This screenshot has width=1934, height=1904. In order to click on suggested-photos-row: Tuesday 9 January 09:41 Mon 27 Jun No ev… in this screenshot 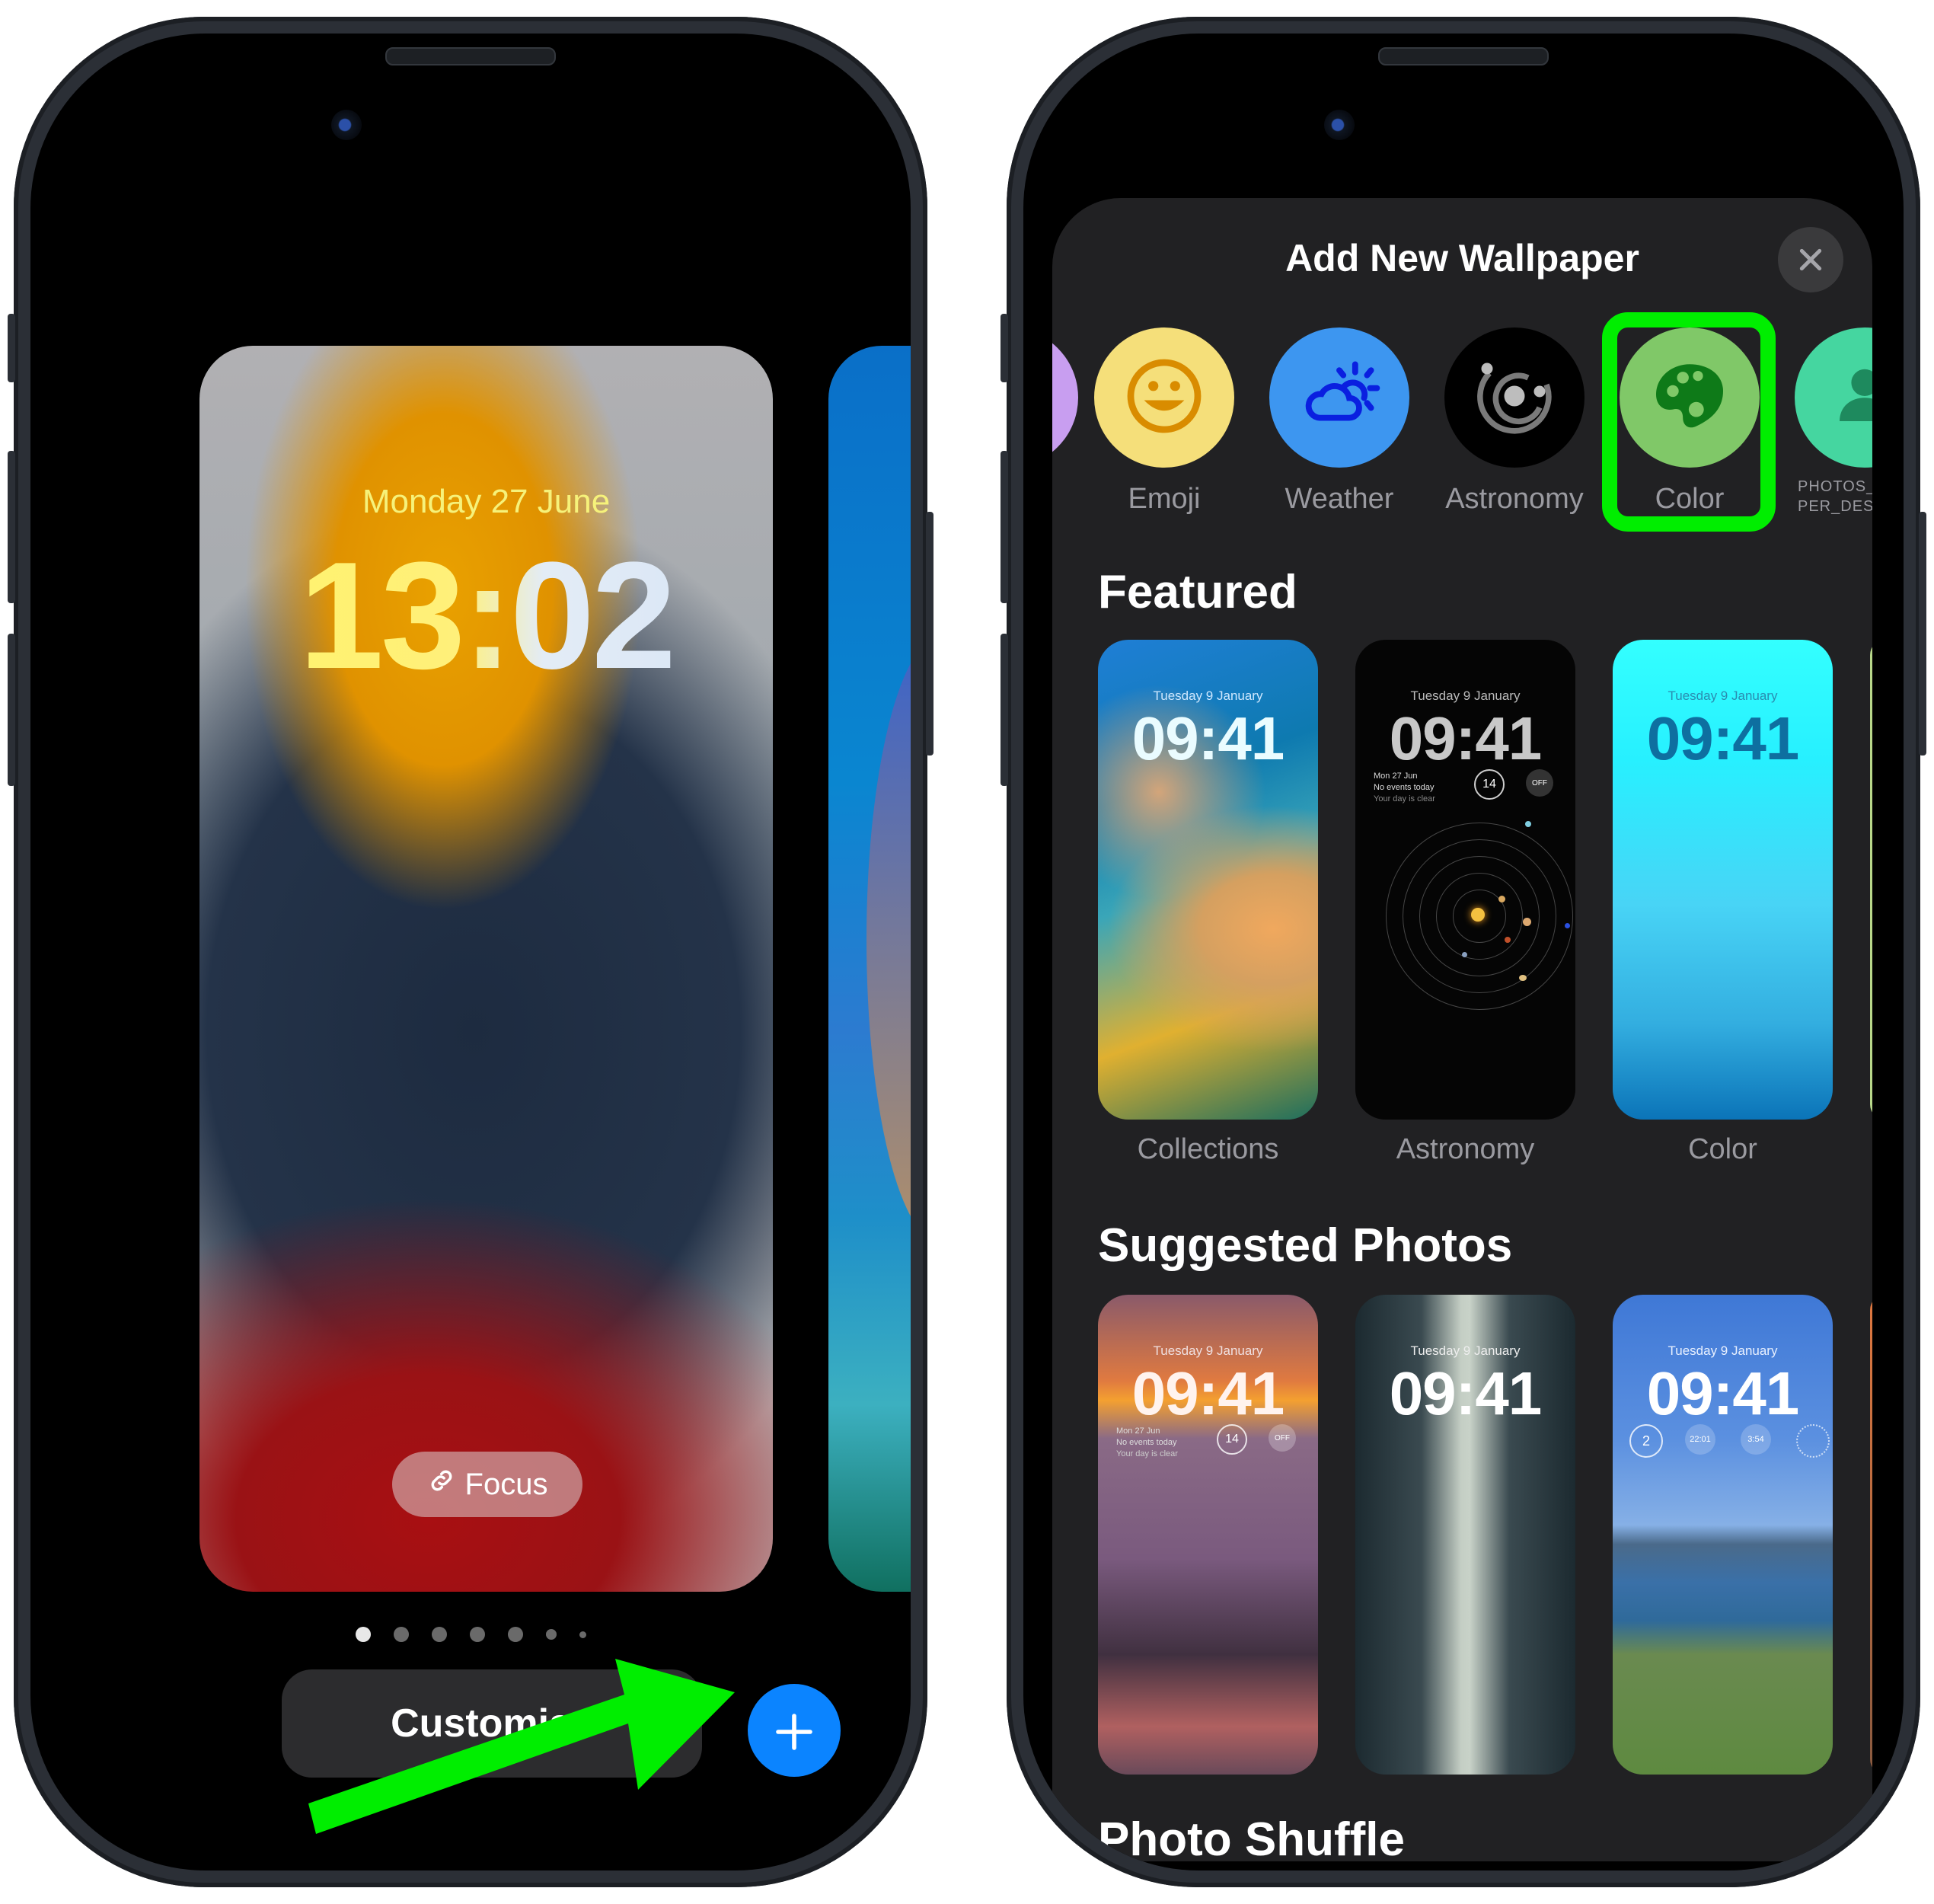, I will do `click(1485, 1578)`.